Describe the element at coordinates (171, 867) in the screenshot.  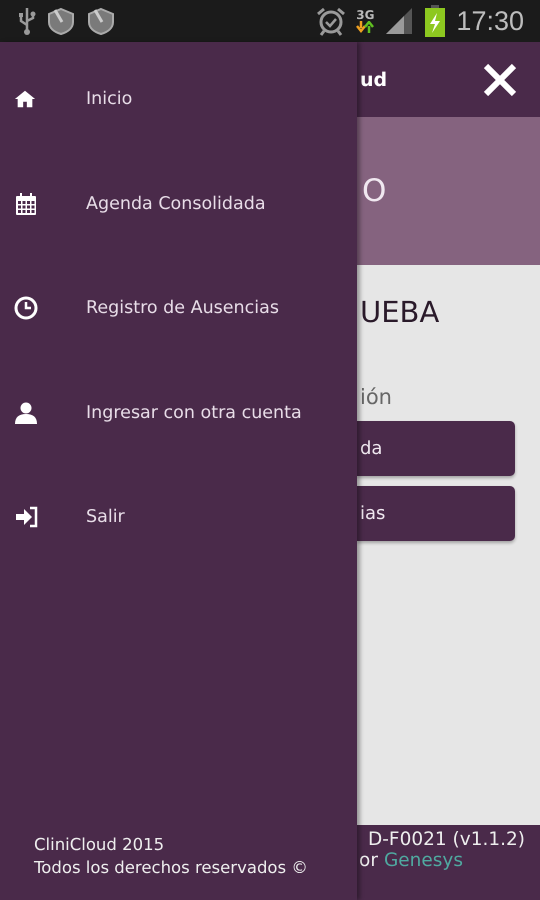
I see `footer-text: Todos los derechos reservados ©` at that location.